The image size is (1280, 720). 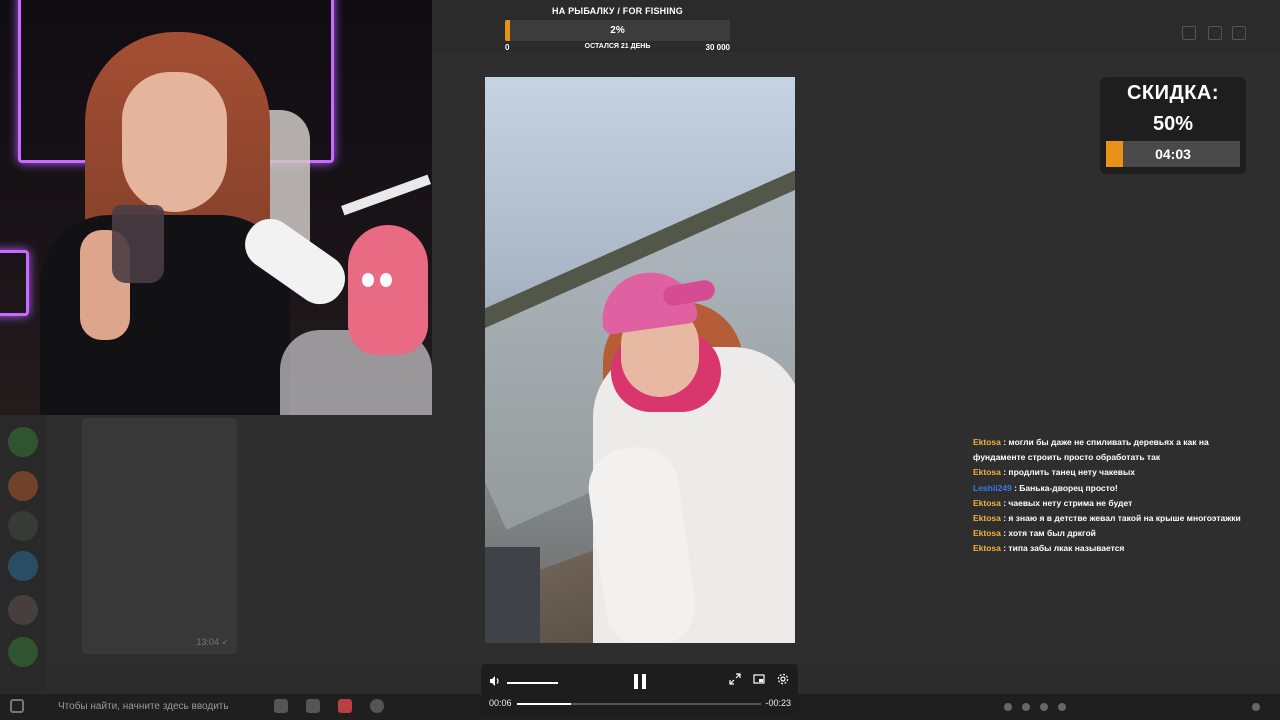 I want to click on goal-percent: 2%, so click(x=617, y=30).